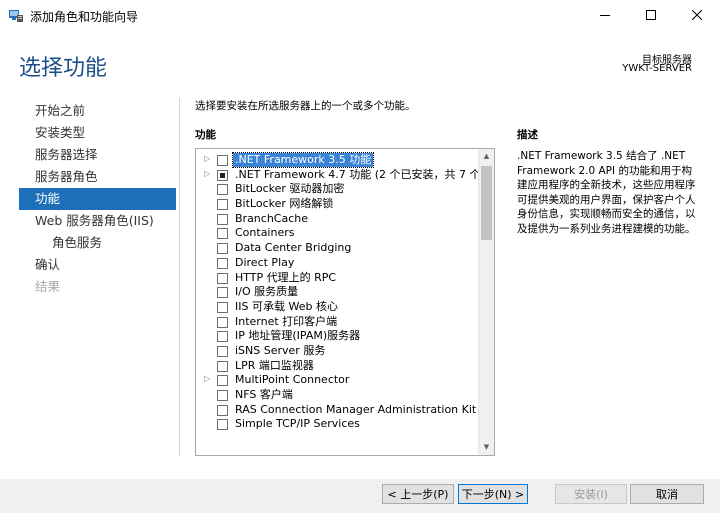 Image resolution: width=720 pixels, height=513 pixels. I want to click on feature-row: LPR 端口监视器, so click(337, 366).